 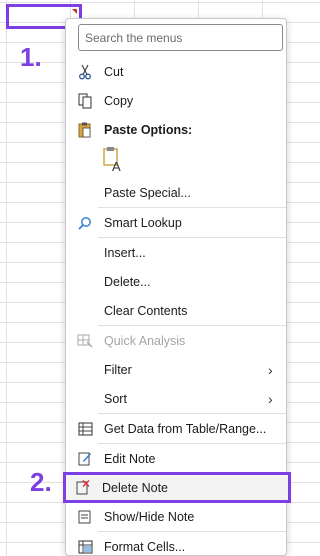 What do you see at coordinates (118, 369) in the screenshot?
I see `menu-item-label: Filter` at bounding box center [118, 369].